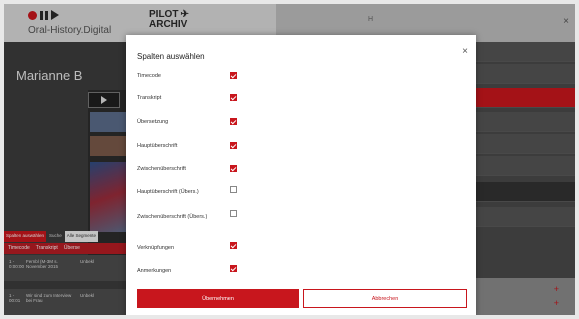 This screenshot has height=319, width=579. What do you see at coordinates (157, 146) in the screenshot?
I see `option-label-main-heading: Hauptüberschrift` at bounding box center [157, 146].